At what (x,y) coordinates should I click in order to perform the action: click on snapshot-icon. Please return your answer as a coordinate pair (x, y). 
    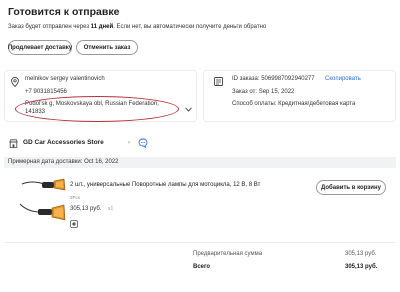
    Looking at the image, I should click on (74, 224).